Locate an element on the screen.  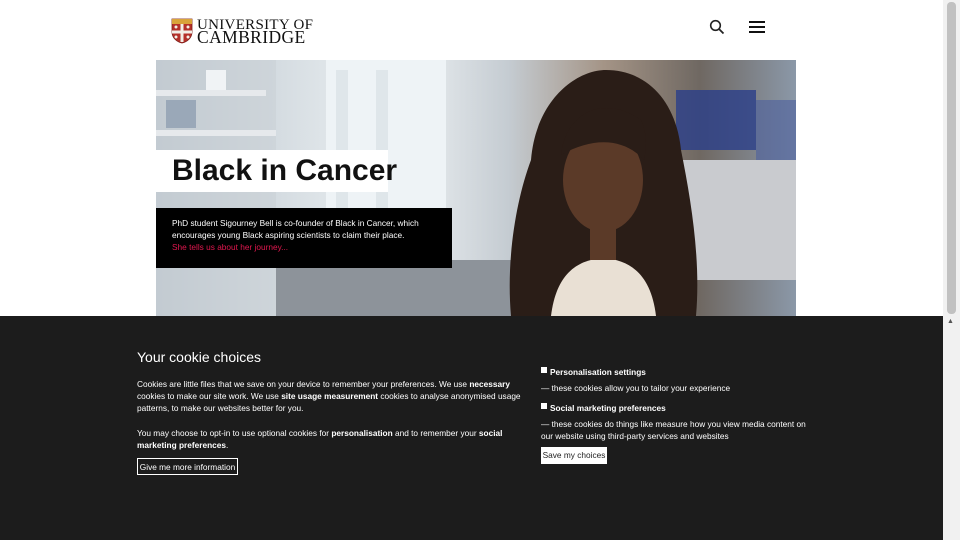
cookie-optin-text: and to remember your is located at coordinates (435, 433).